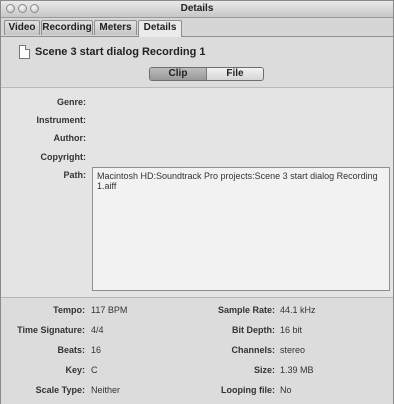 The image size is (394, 404). What do you see at coordinates (69, 310) in the screenshot?
I see `tempo-label: Tempo:` at bounding box center [69, 310].